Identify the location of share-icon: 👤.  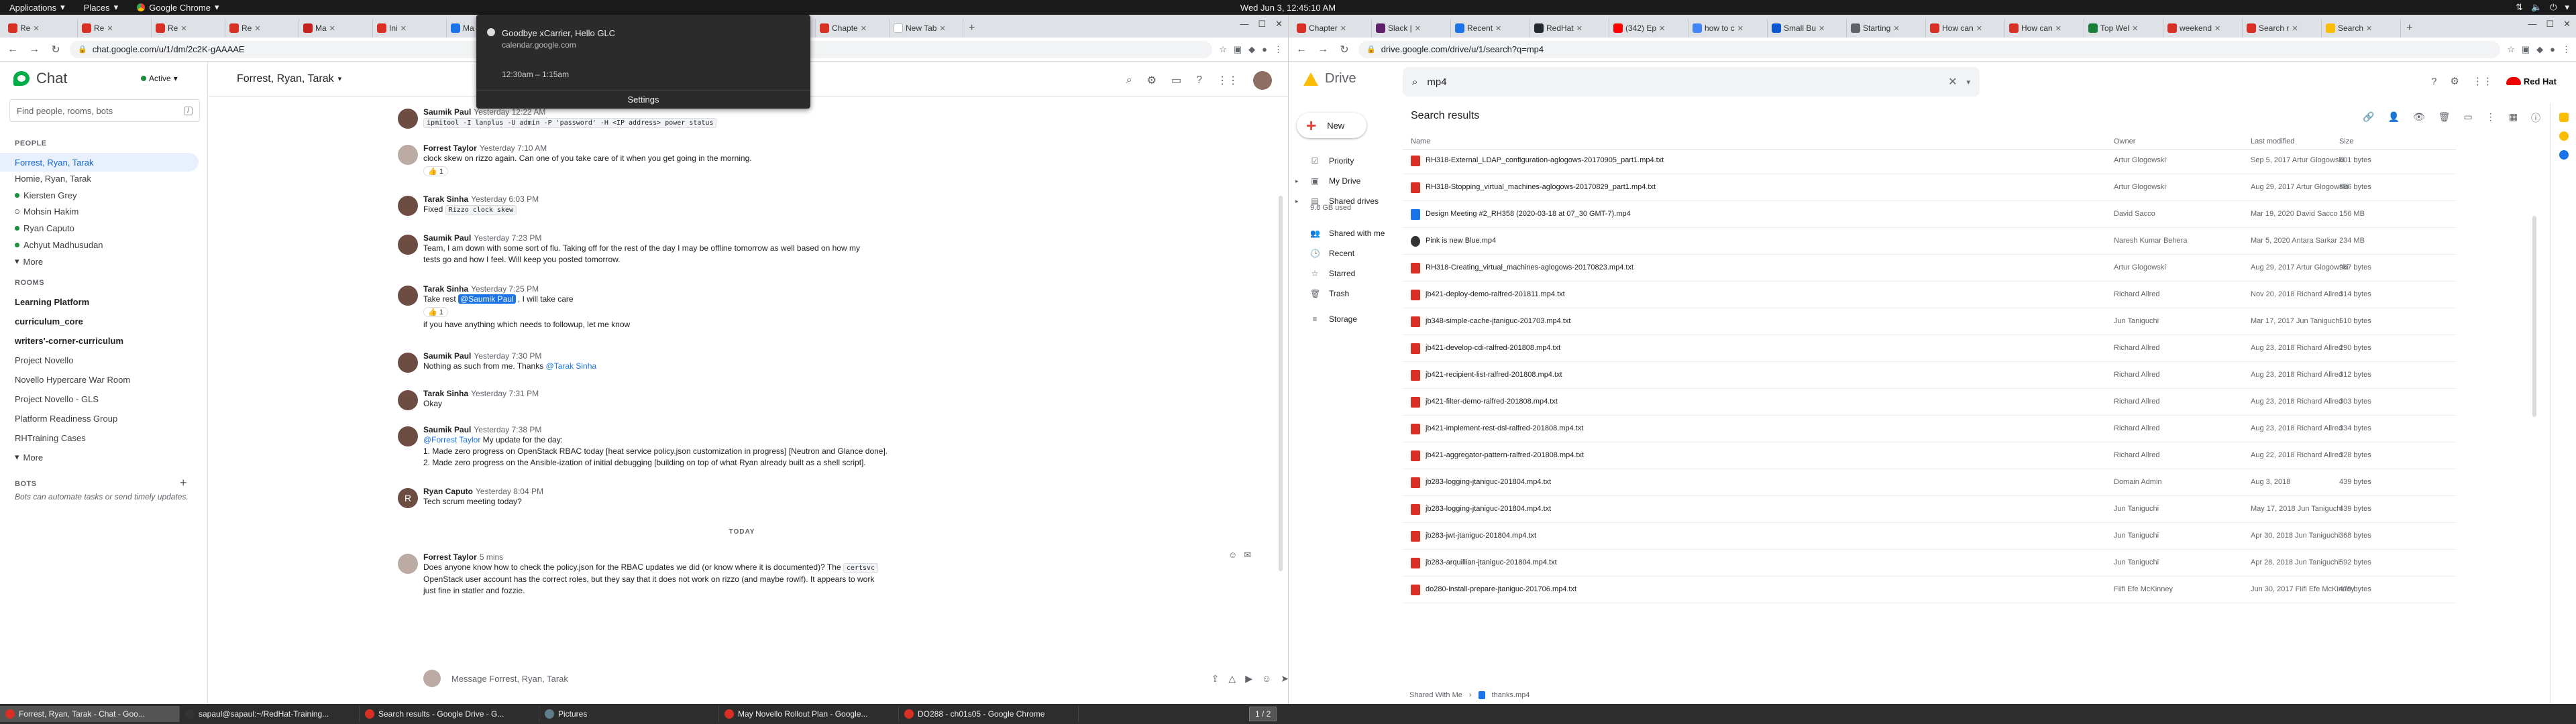
(2394, 118).